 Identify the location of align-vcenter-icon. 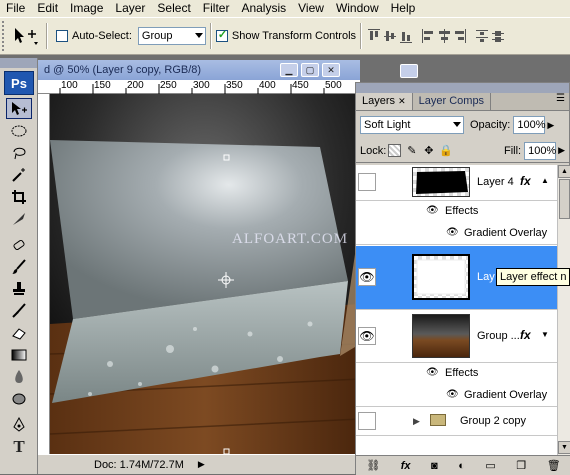
(390, 36).